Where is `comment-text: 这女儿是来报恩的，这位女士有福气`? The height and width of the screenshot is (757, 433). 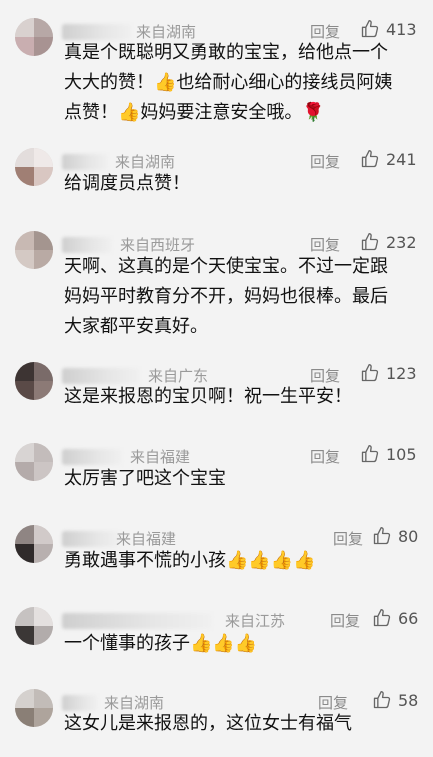 comment-text: 这女儿是来报恩的，这位女士有福气 is located at coordinates (214, 724).